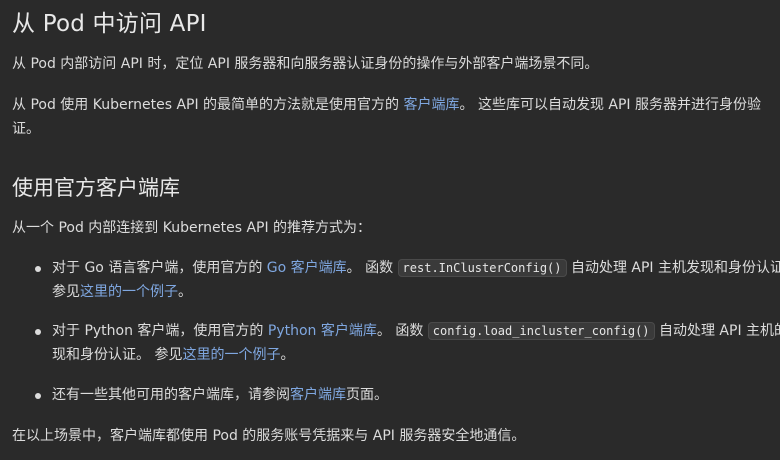  What do you see at coordinates (192, 228) in the screenshot?
I see `section-intro: 从一个 Pod 内部连接到 Kubernetes API 的推荐方式为：` at bounding box center [192, 228].